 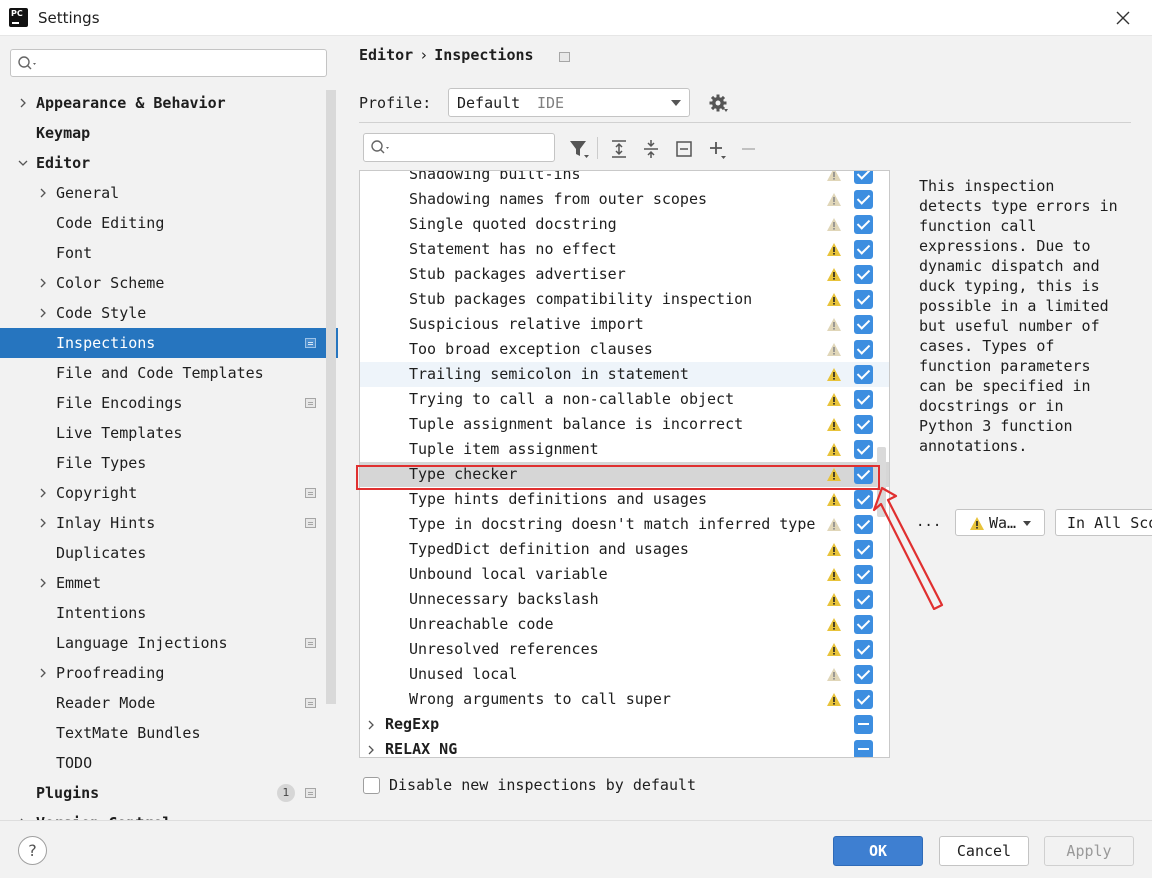 I want to click on inspection-row: Stub packages advertiser, so click(x=624, y=274).